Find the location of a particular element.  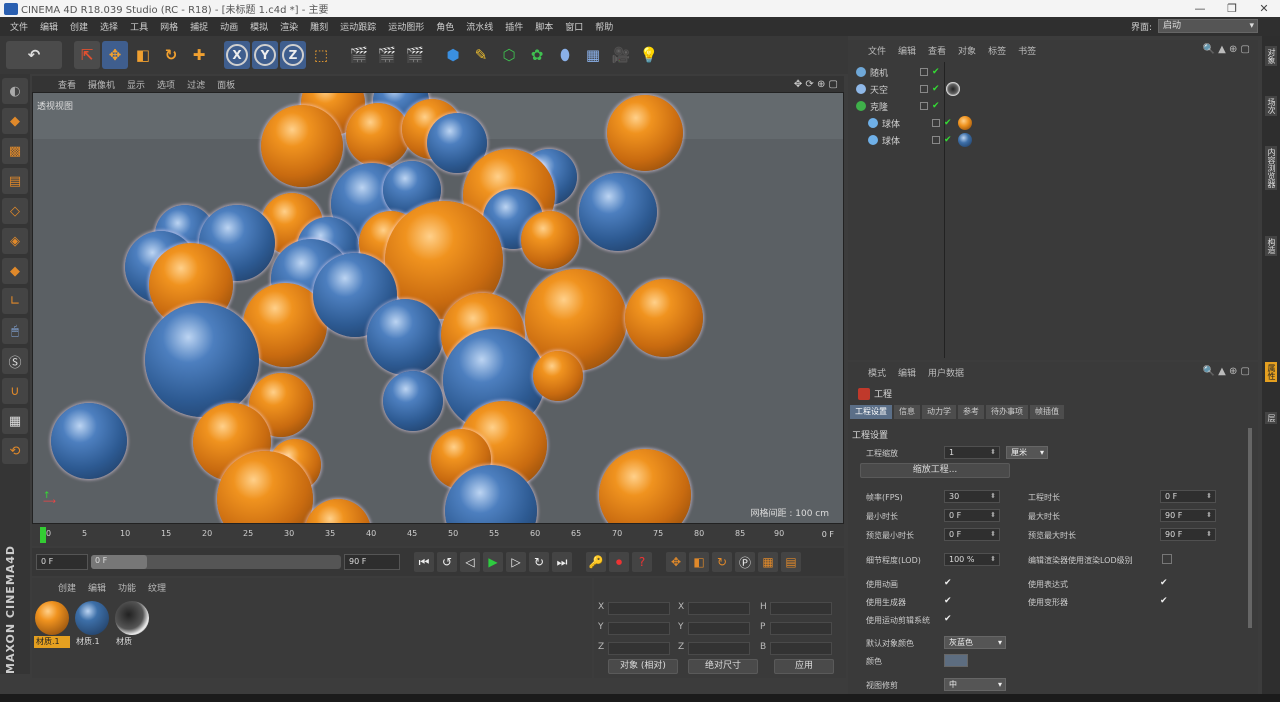

menu-character: 角色 is located at coordinates (445, 26).